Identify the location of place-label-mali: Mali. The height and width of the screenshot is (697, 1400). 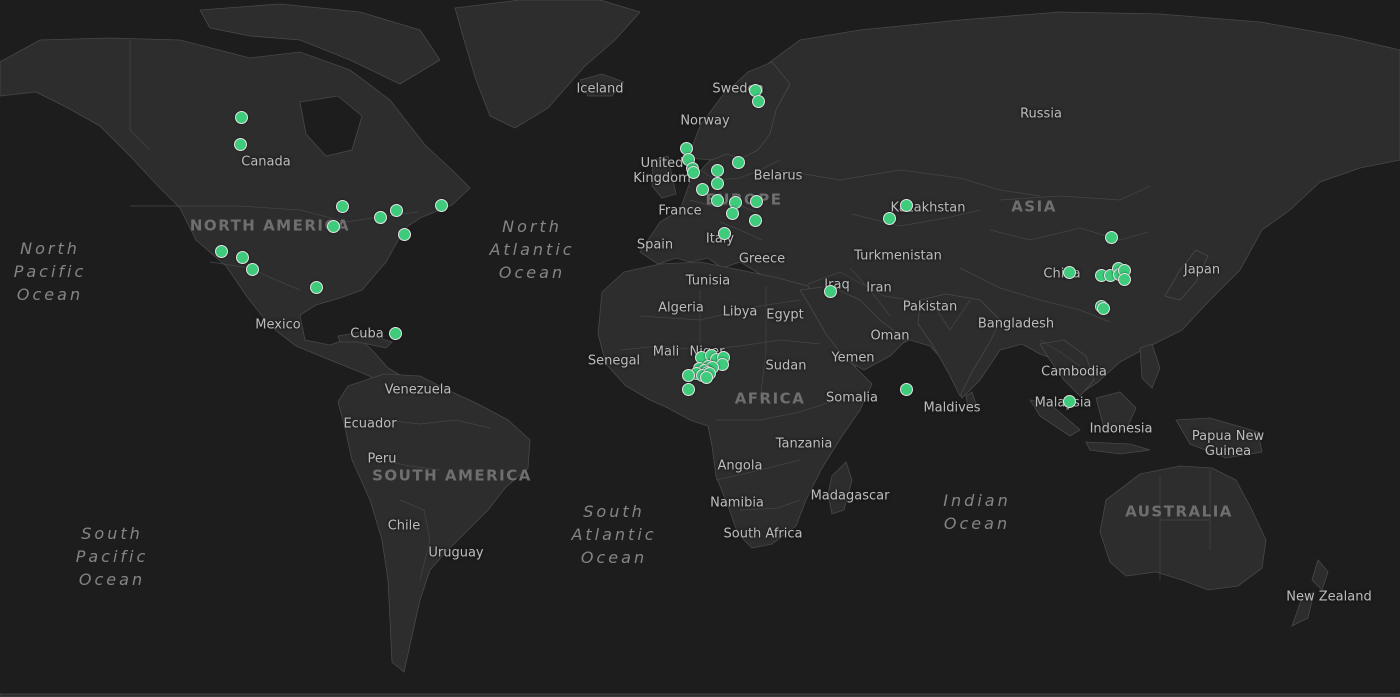
(666, 352).